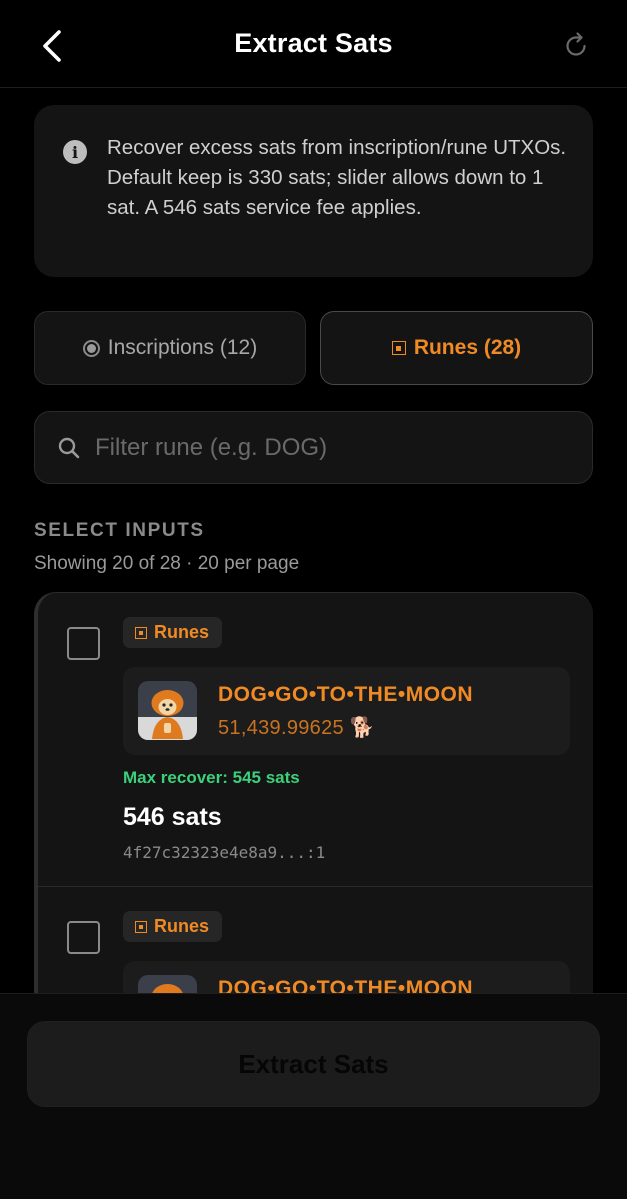  I want to click on tab-runes: Runes (28), so click(456, 348).